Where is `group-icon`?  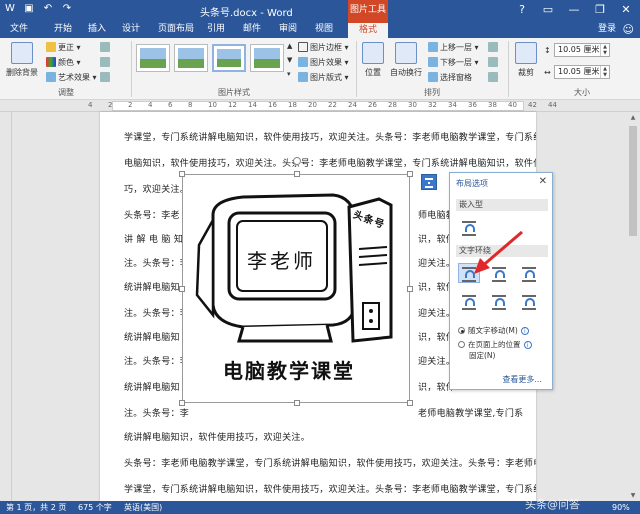
group-icon is located at coordinates (493, 62).